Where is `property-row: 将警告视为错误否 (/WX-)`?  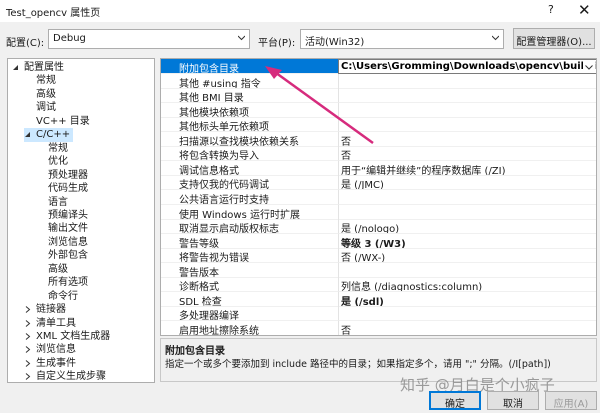
property-row: 将警告视为错误否 (/WX-) is located at coordinates (378, 256).